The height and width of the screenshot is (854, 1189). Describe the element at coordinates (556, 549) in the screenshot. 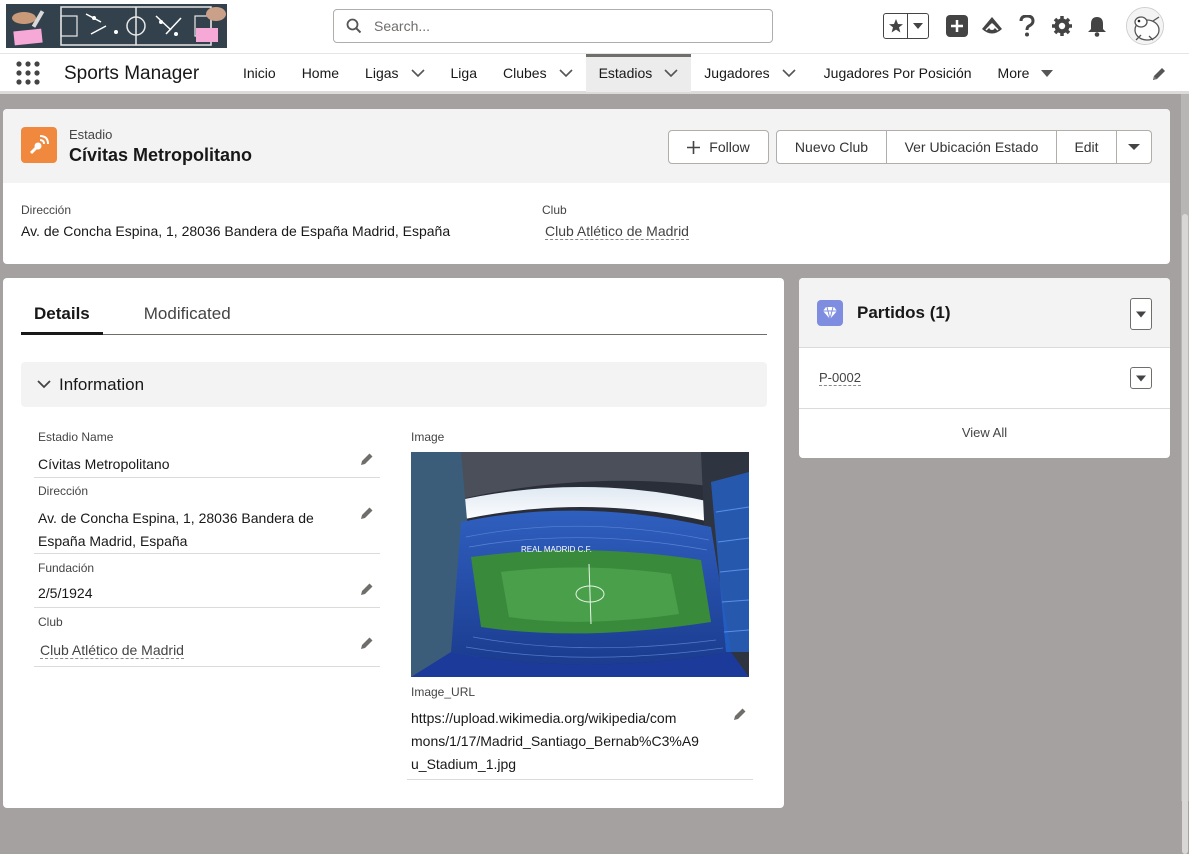

I see `svg-text: REAL MADRID C.F.` at that location.